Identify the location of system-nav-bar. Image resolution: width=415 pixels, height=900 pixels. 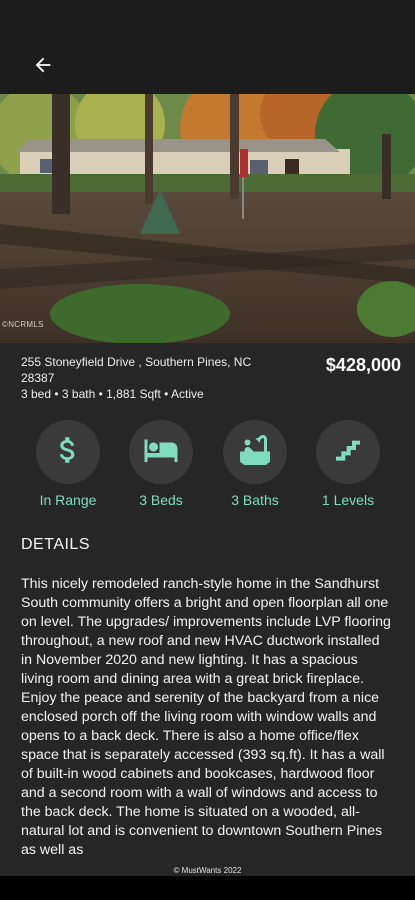
(207, 888).